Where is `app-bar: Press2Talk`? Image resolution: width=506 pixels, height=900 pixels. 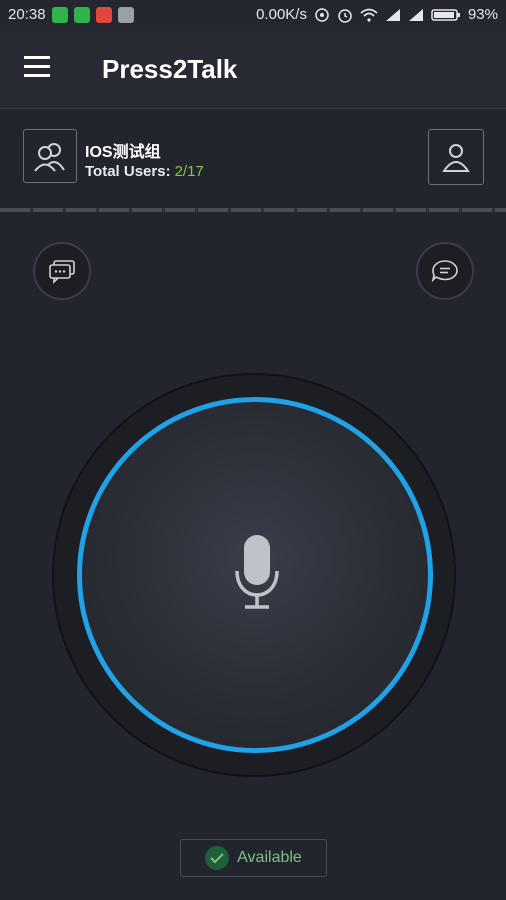
app-bar: Press2Talk is located at coordinates (253, 69).